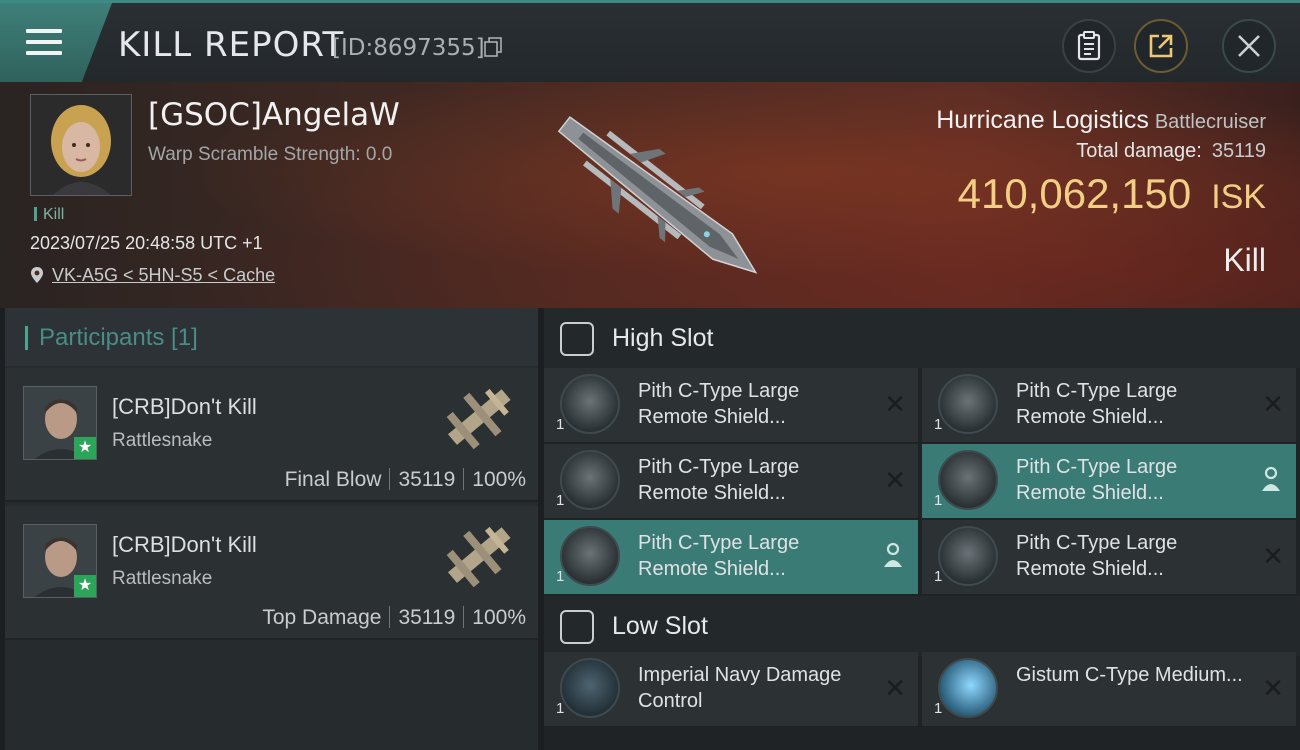  What do you see at coordinates (44, 43) in the screenshot?
I see `hamburger-icon` at bounding box center [44, 43].